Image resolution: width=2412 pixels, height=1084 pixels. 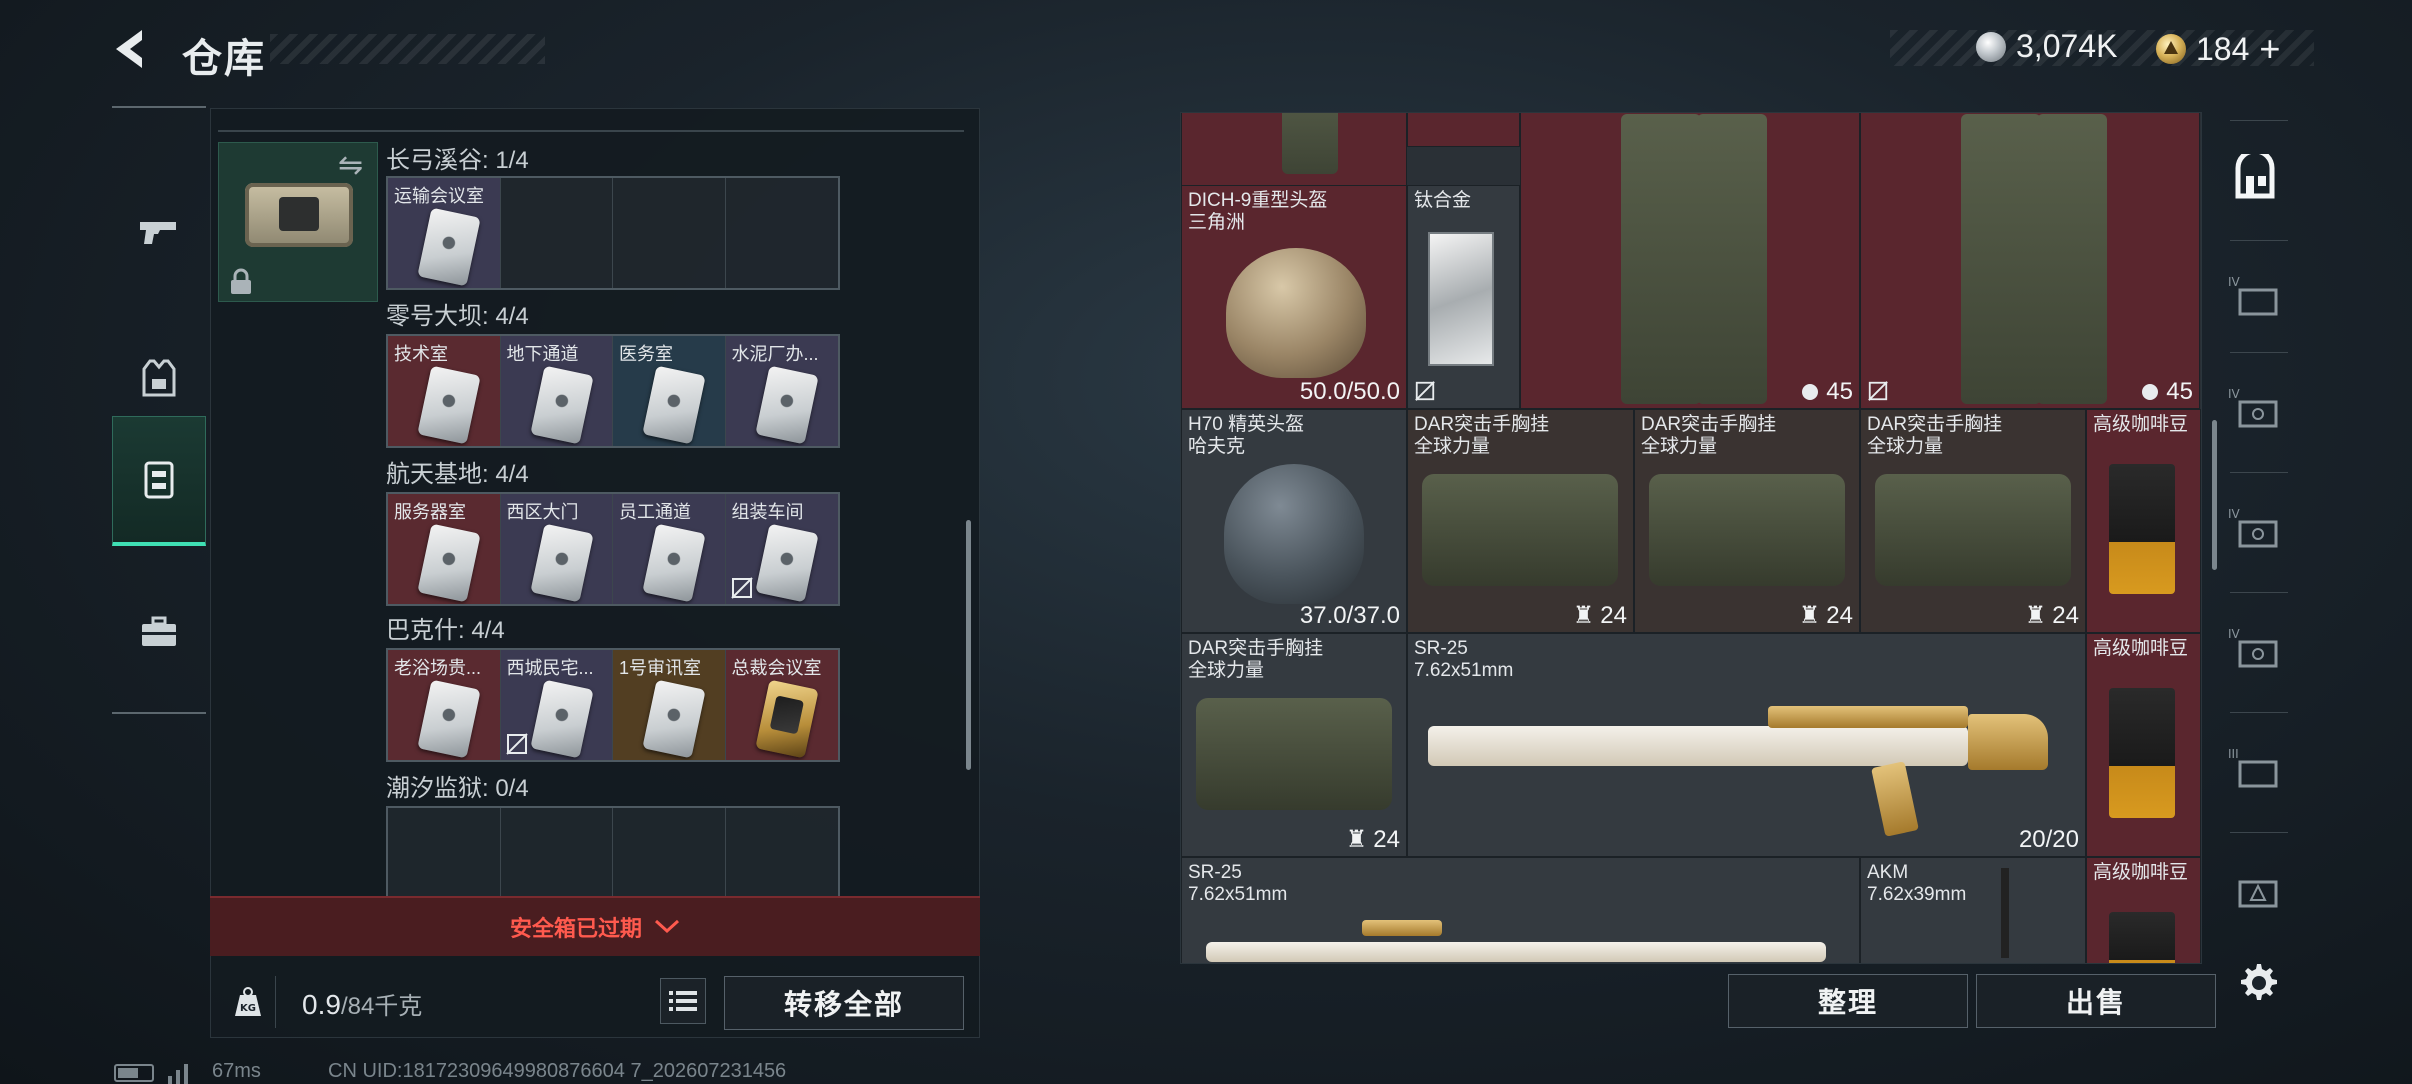 What do you see at coordinates (350, 165) in the screenshot?
I see `swap-icon: ⇋` at bounding box center [350, 165].